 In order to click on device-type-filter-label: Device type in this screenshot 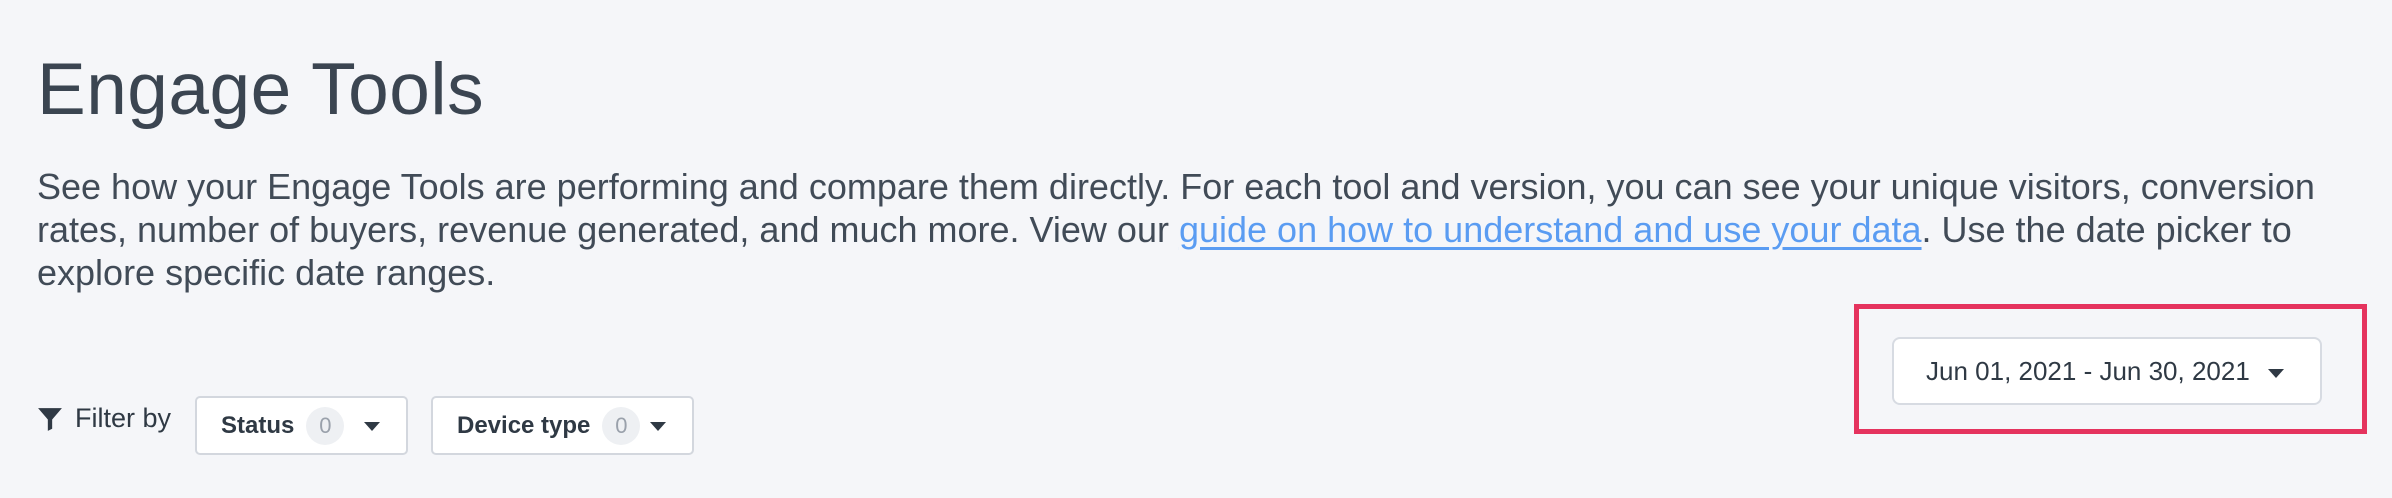, I will do `click(524, 425)`.